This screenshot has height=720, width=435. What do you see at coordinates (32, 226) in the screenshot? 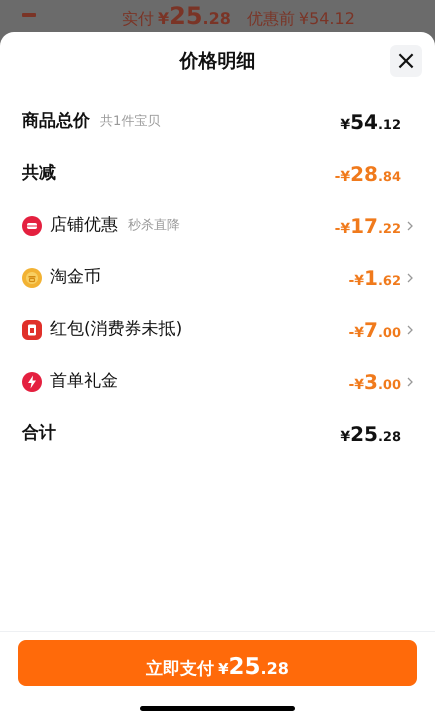
I see `shop-coupon-icon` at bounding box center [32, 226].